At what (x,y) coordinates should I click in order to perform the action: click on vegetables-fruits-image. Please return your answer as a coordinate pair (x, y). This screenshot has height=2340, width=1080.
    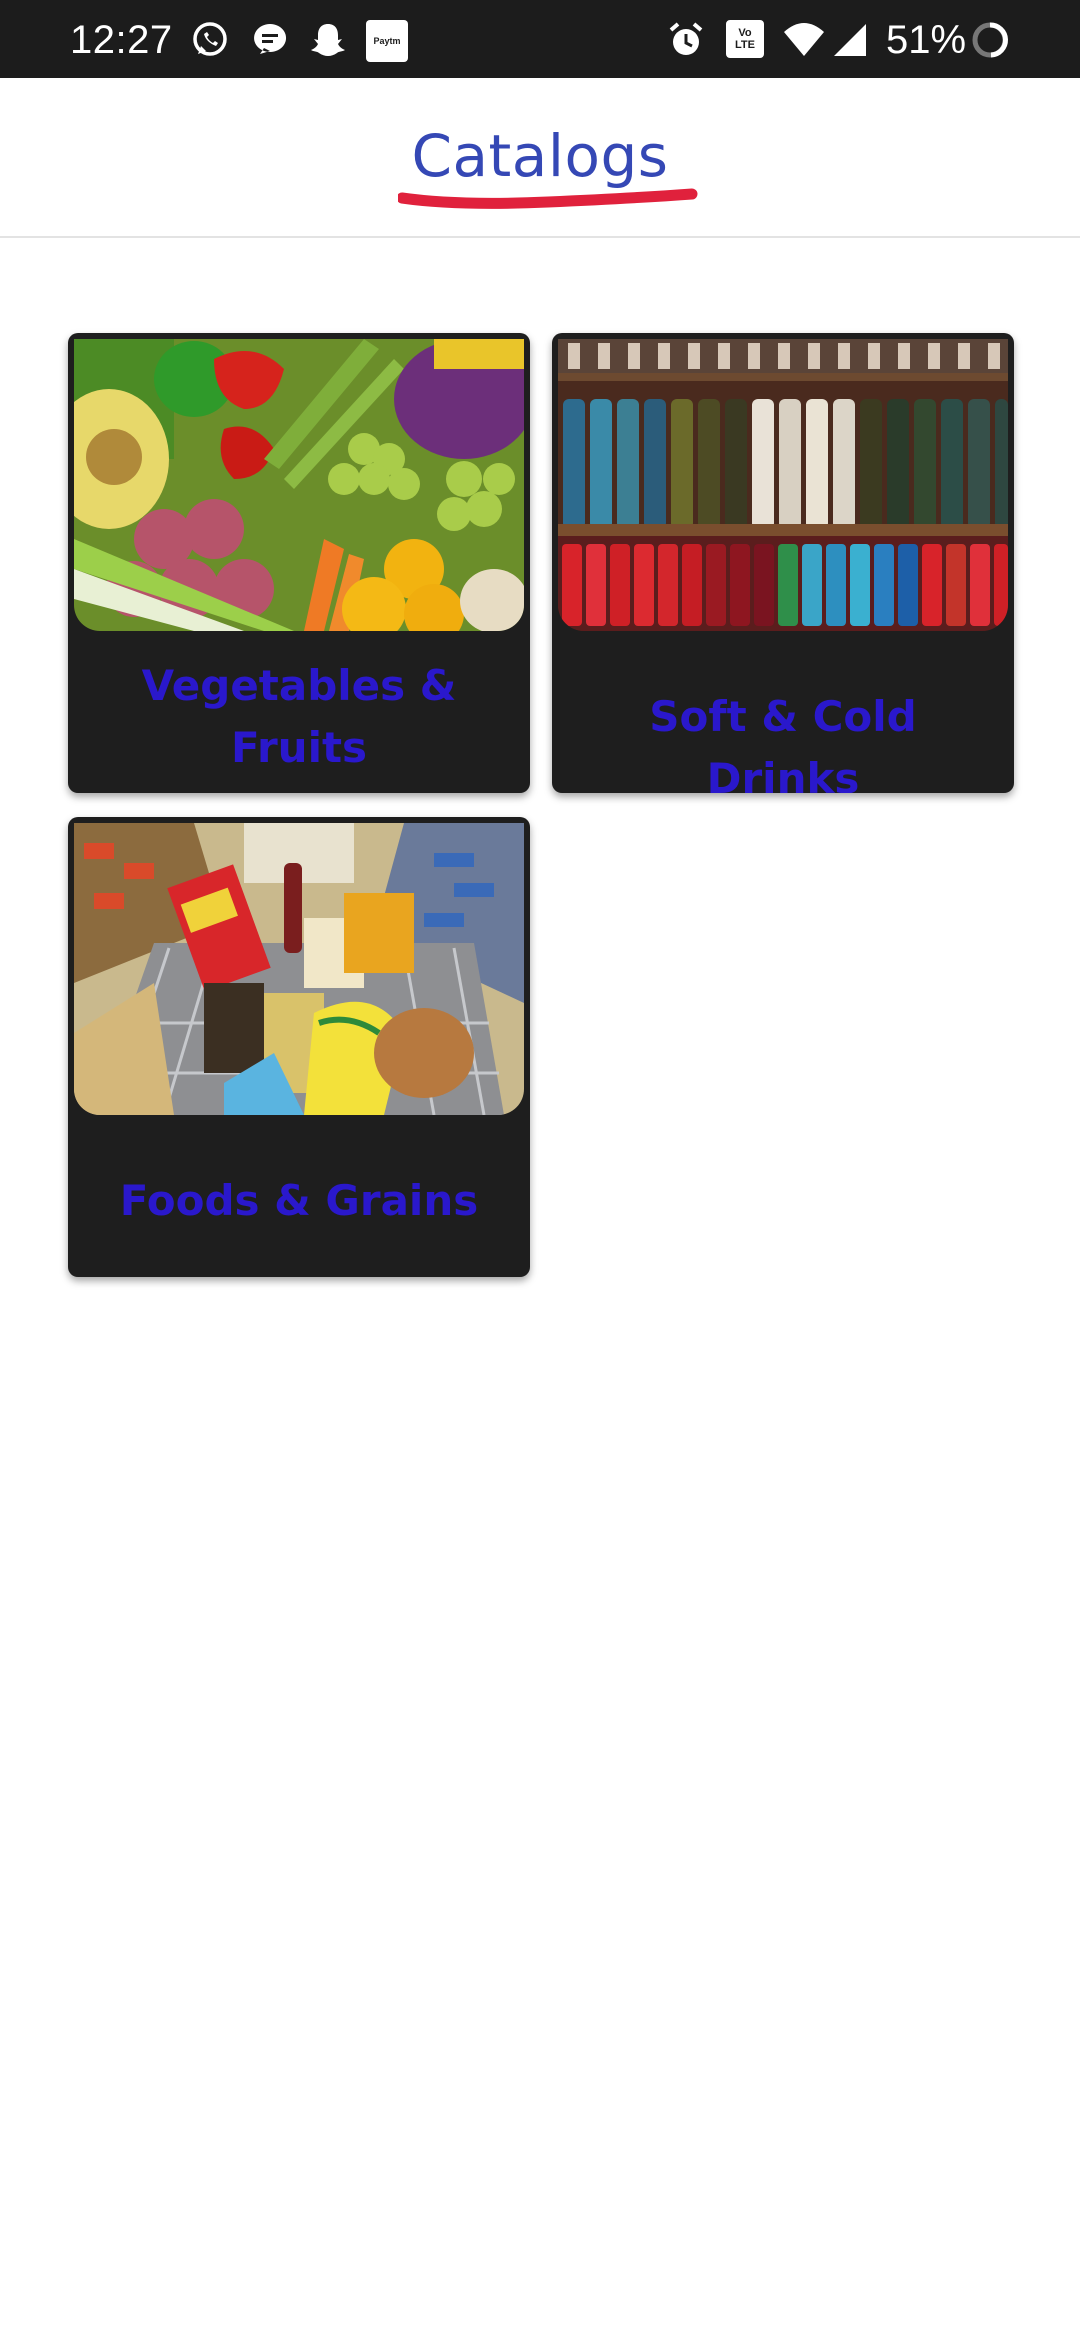
    Looking at the image, I should click on (299, 485).